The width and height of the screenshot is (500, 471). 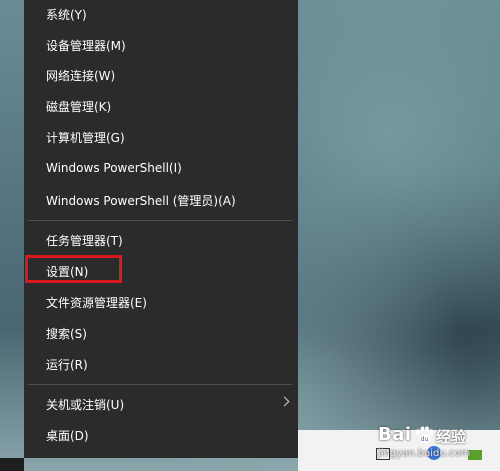 I want to click on menu-item-label: 设备管理器(M), so click(x=86, y=45).